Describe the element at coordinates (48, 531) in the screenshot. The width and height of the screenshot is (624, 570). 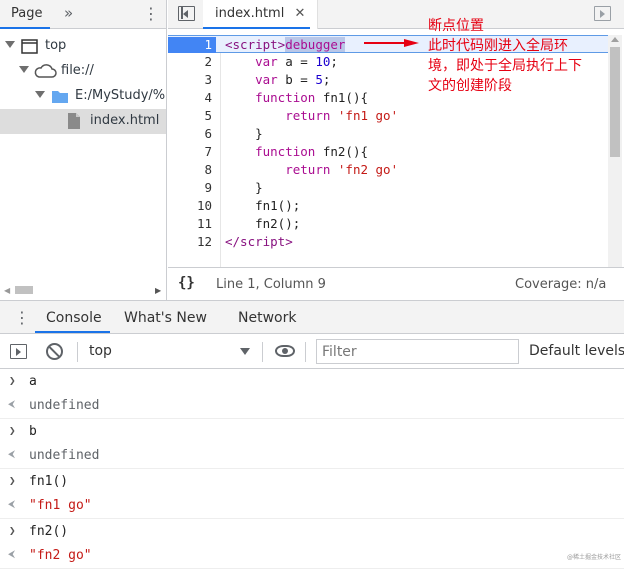
I see `console-input-text: fn2()` at that location.